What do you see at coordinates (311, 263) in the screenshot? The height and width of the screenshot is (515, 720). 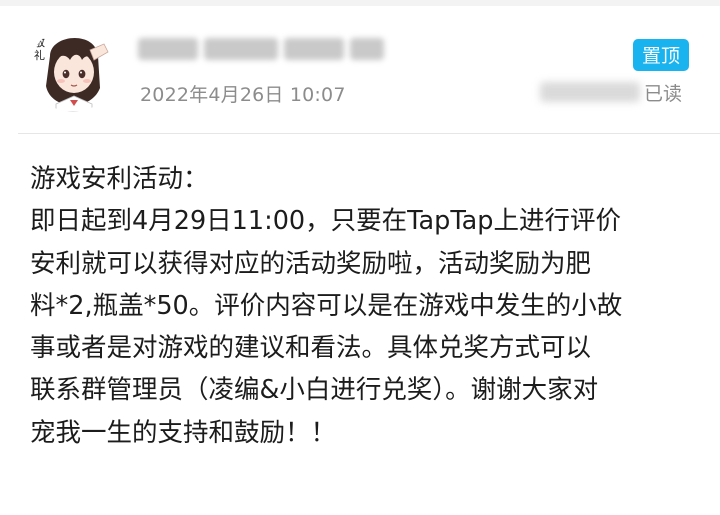 I see `body-line: 安利就可以获得对应的活动奖励啦，活动奖励为肥` at bounding box center [311, 263].